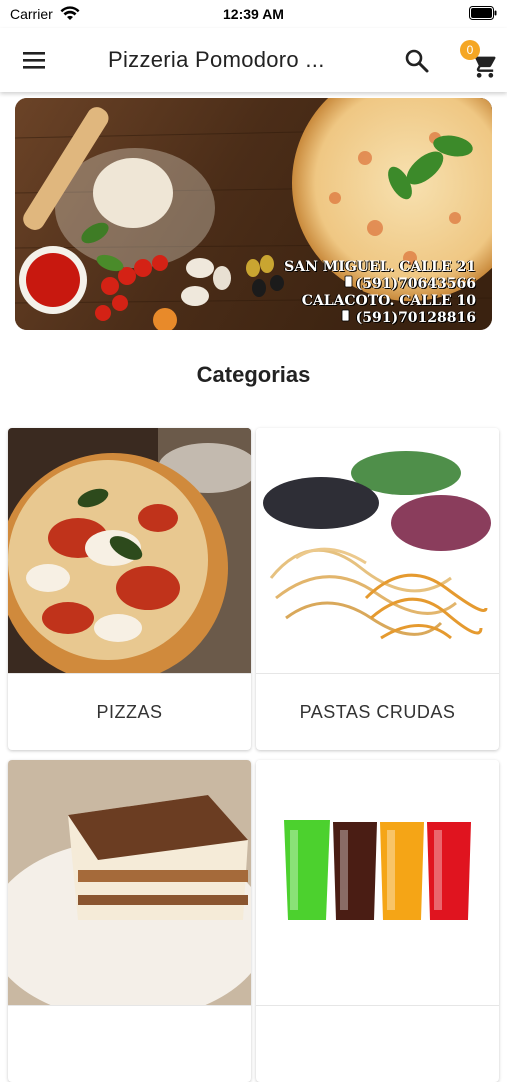  What do you see at coordinates (377, 882) in the screenshot?
I see `drinks-image` at bounding box center [377, 882].